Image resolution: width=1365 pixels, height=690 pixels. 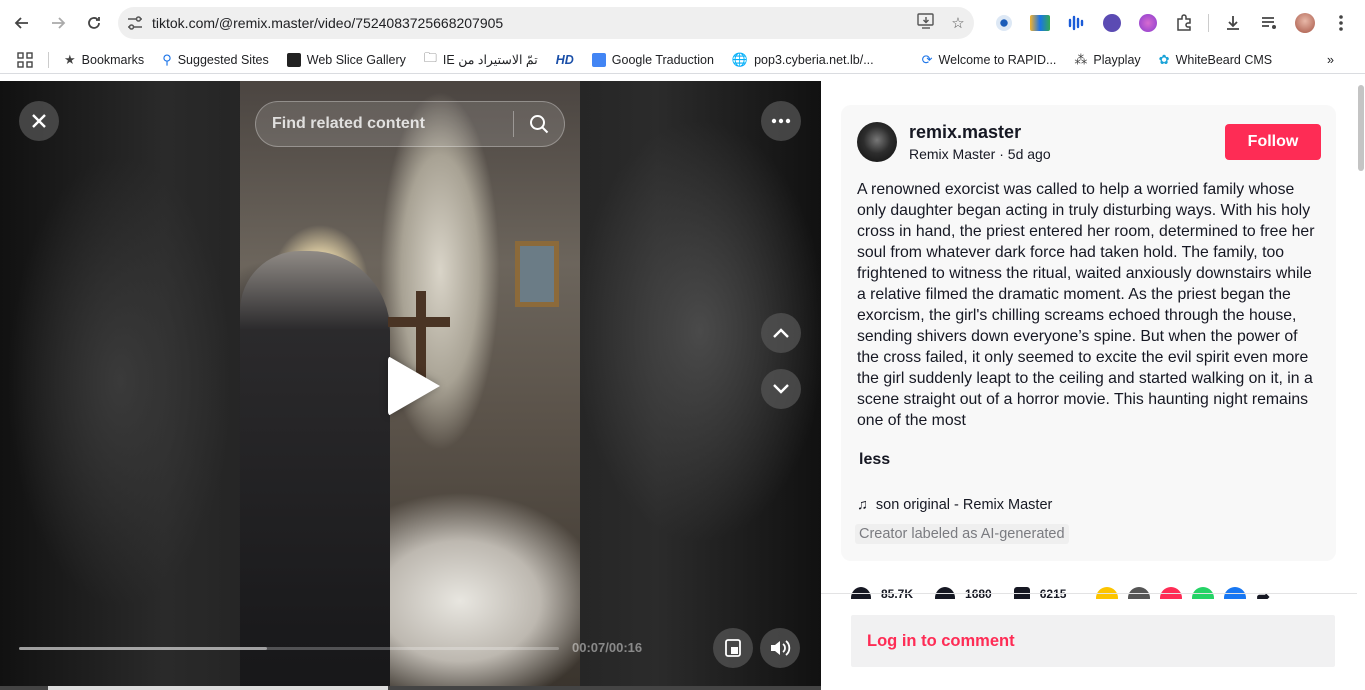 What do you see at coordinates (70, 59) in the screenshot?
I see `star-icon: ★` at bounding box center [70, 59].